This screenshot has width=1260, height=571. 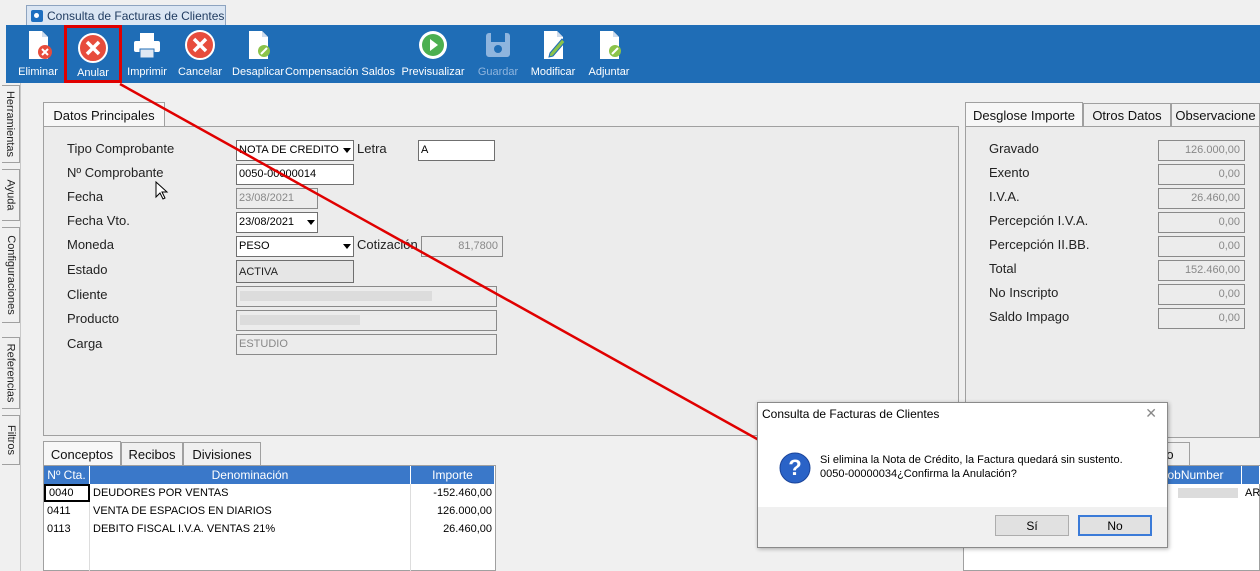 What do you see at coordinates (295, 271) in the screenshot?
I see `estado-field: ACTIVA` at bounding box center [295, 271].